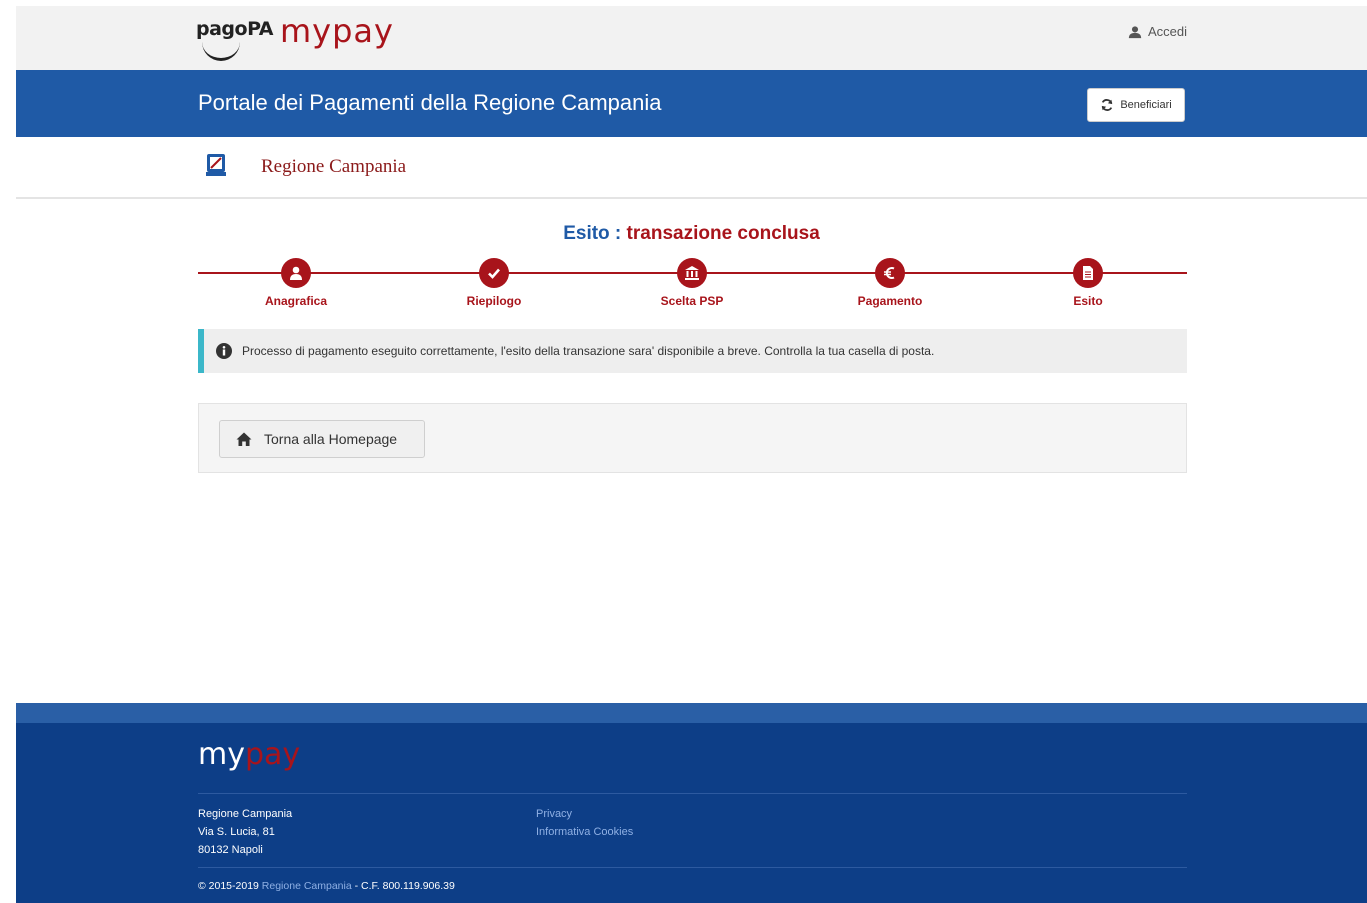  I want to click on pagopa-logo-text: pagoPA, so click(234, 29).